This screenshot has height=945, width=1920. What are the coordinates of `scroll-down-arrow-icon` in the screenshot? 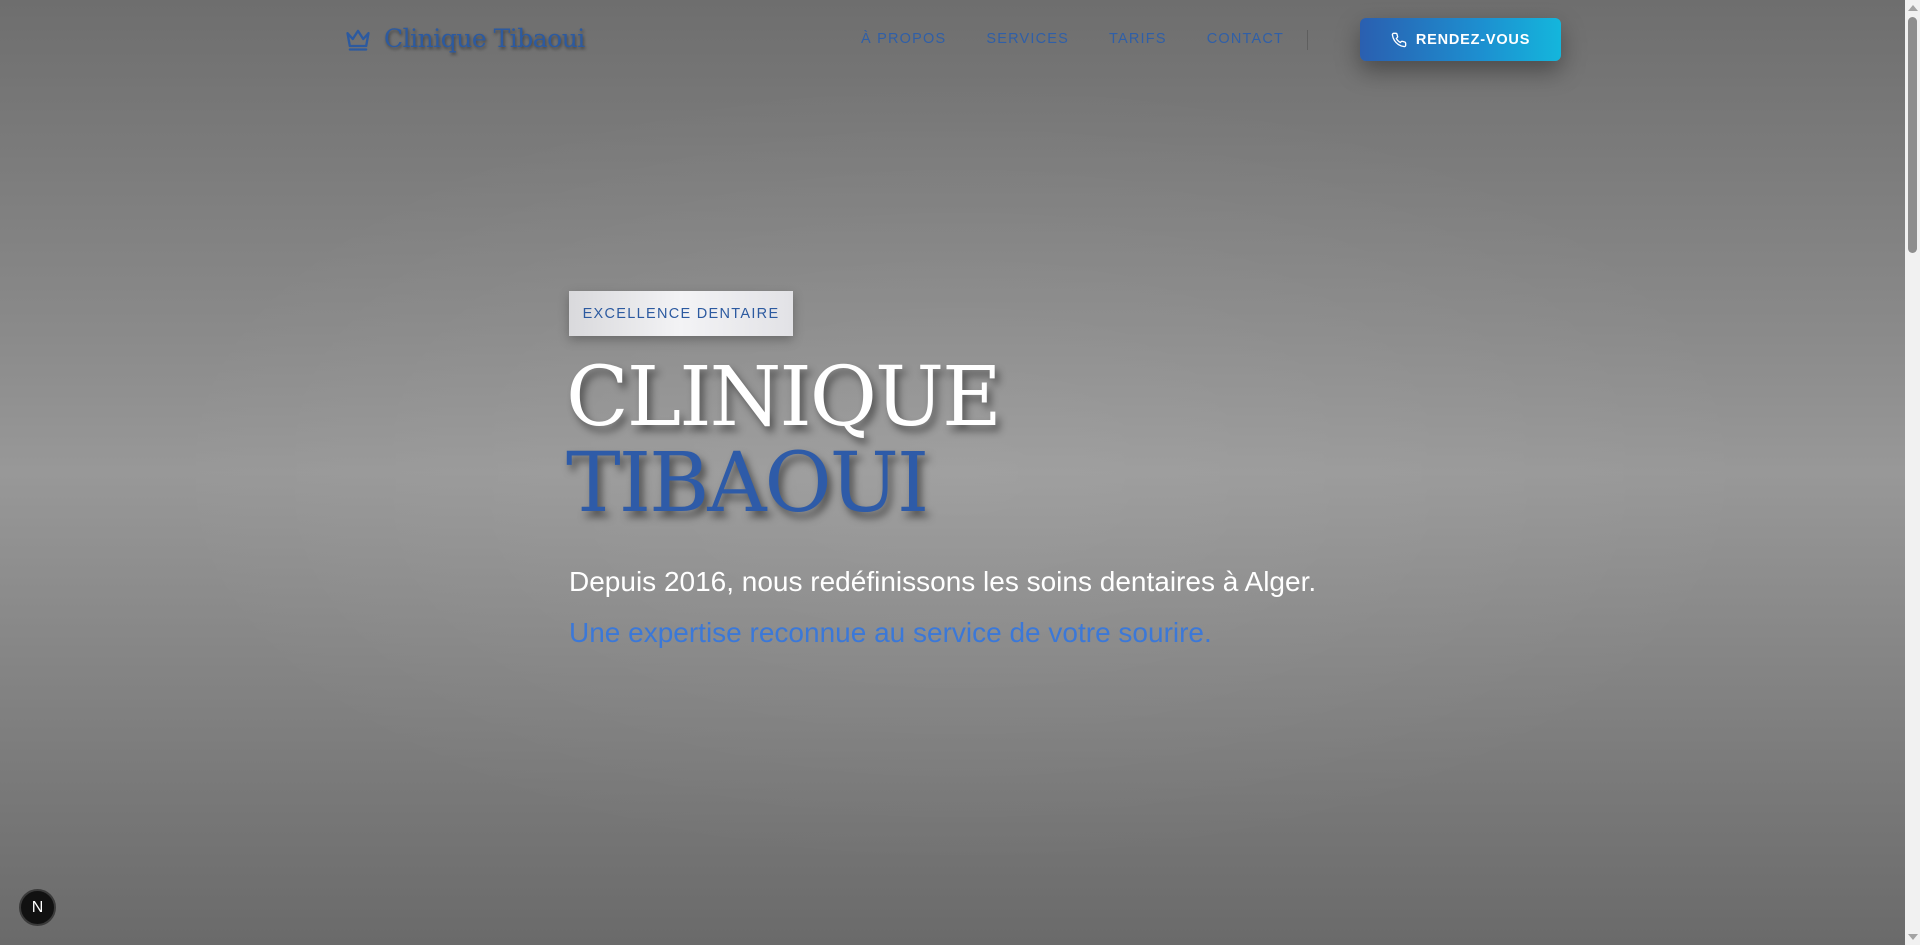 It's located at (1913, 937).